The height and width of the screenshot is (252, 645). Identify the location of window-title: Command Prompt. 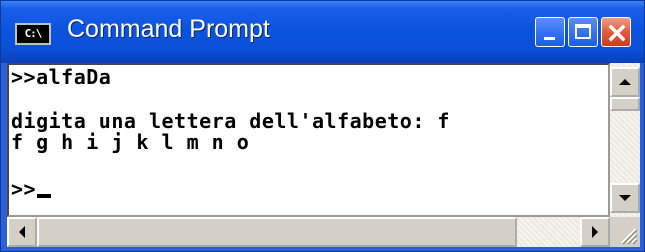
(168, 29).